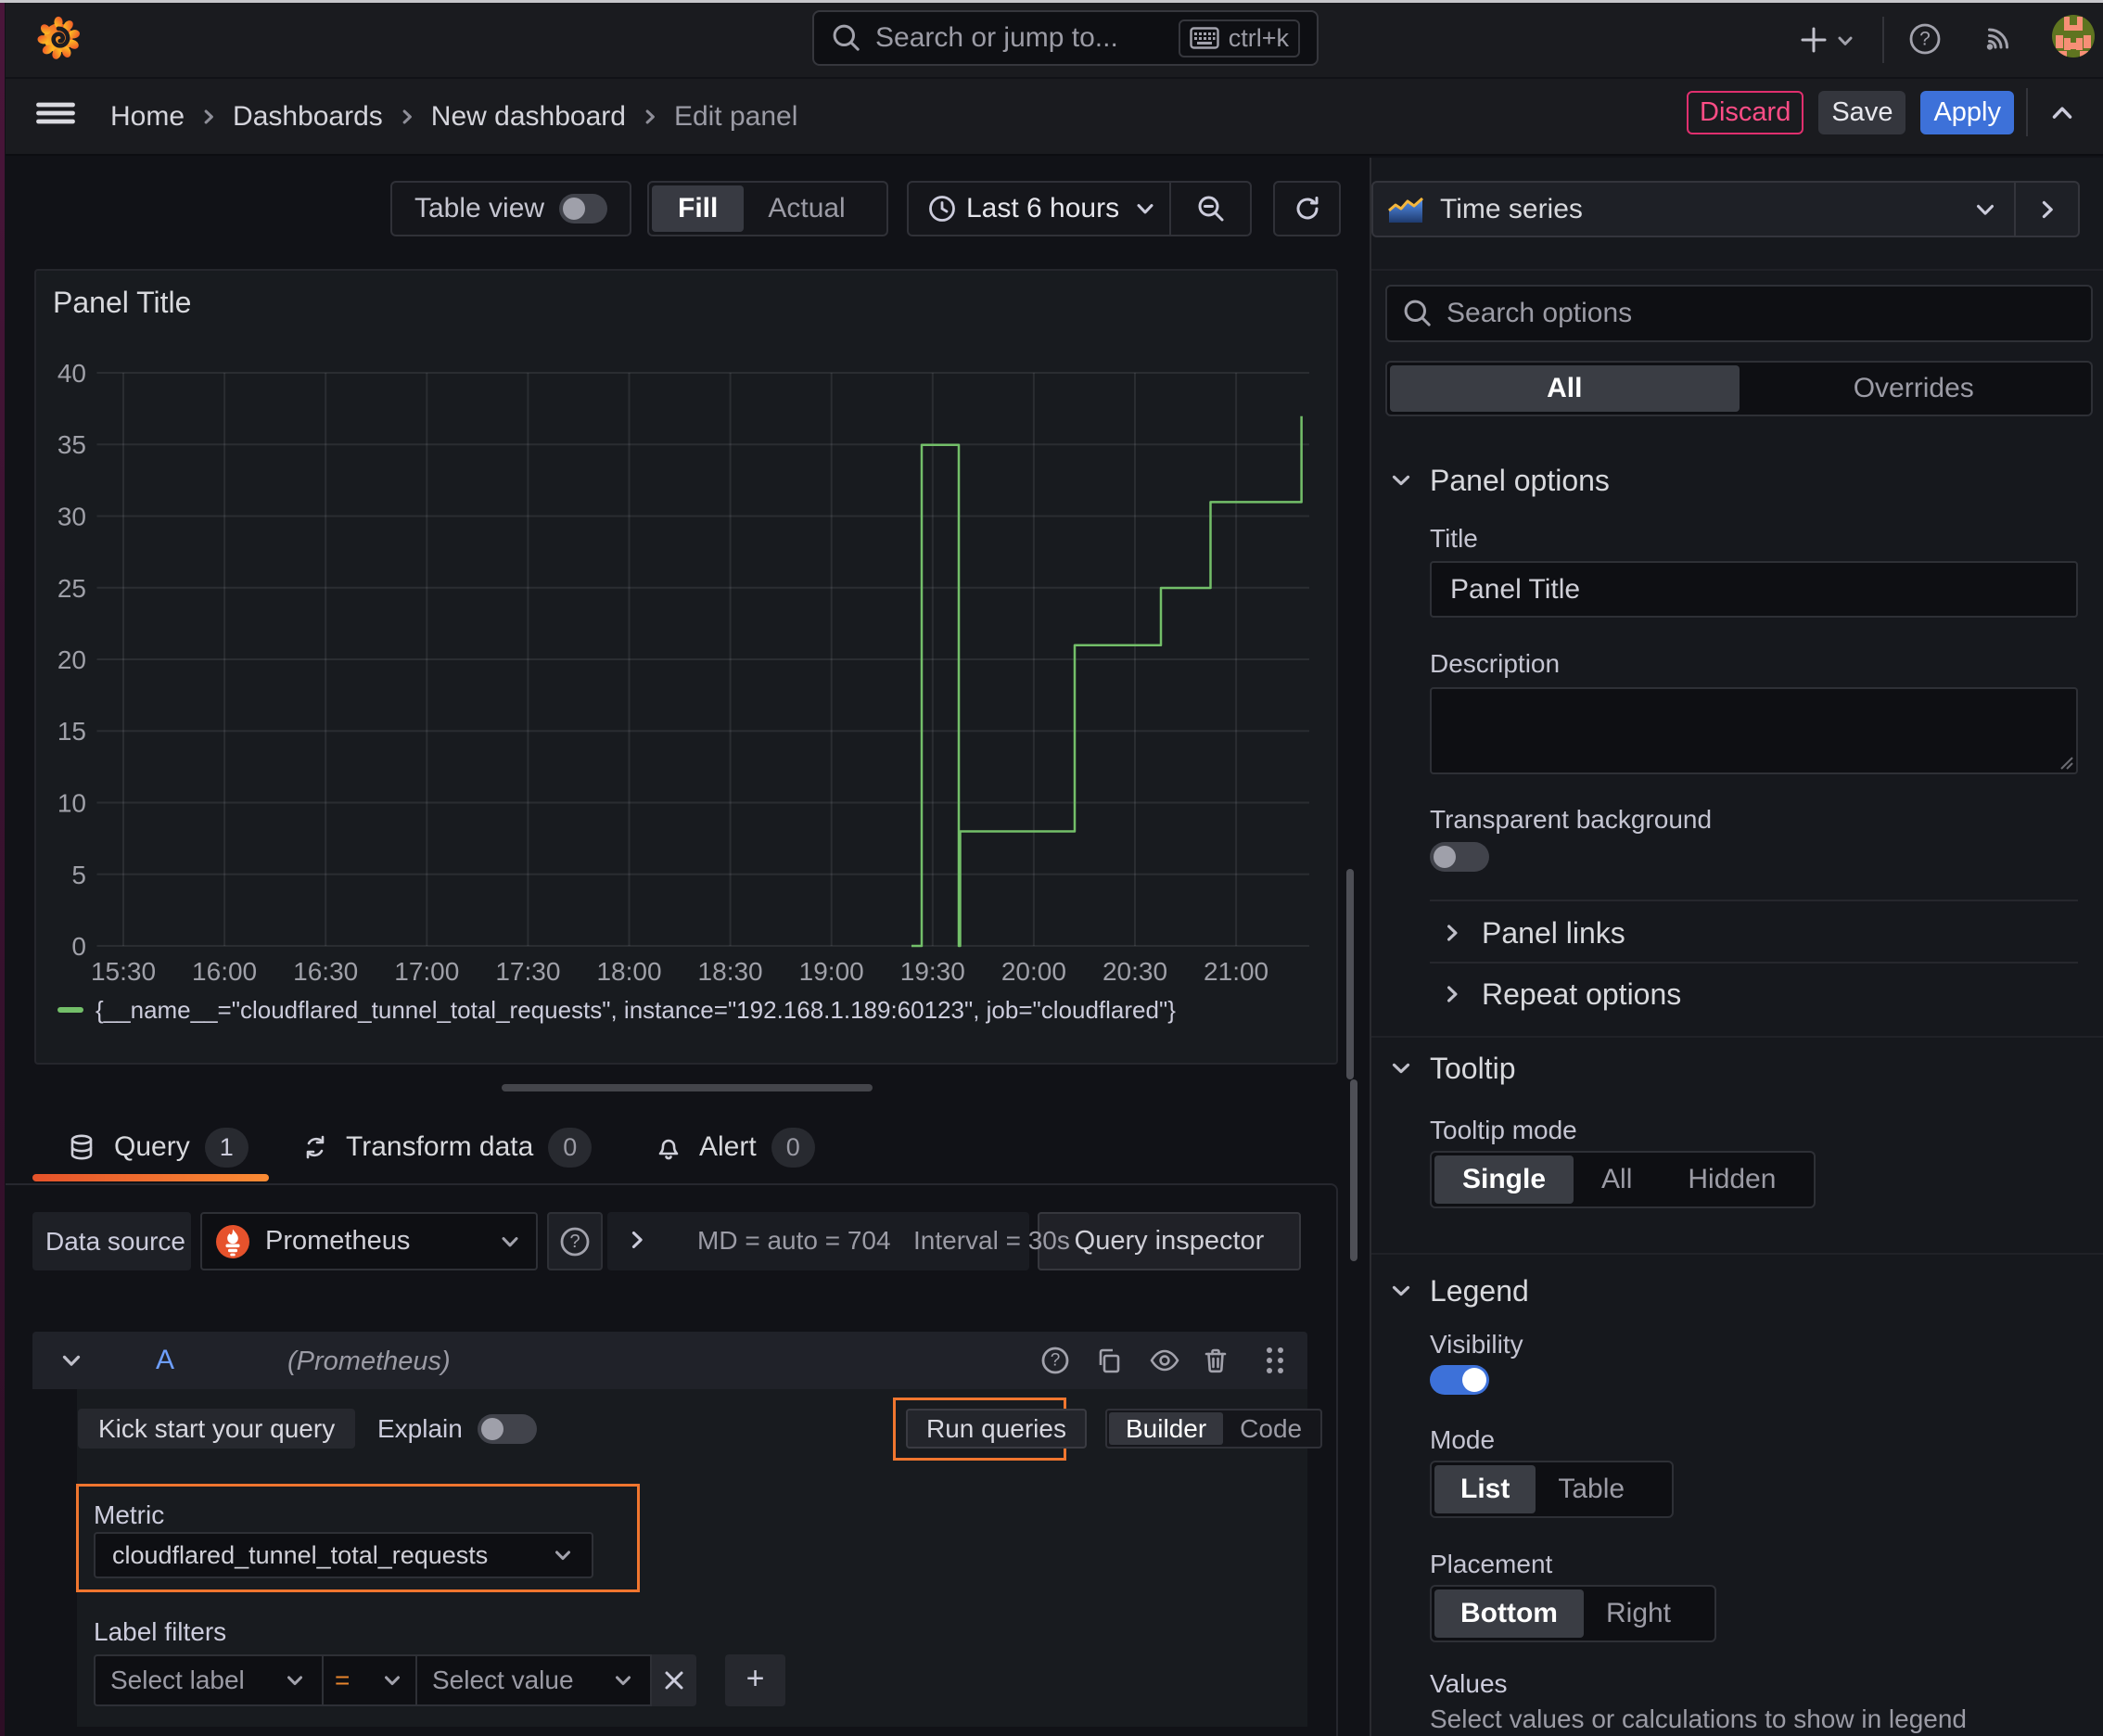  I want to click on svg-text: 20, so click(71, 659).